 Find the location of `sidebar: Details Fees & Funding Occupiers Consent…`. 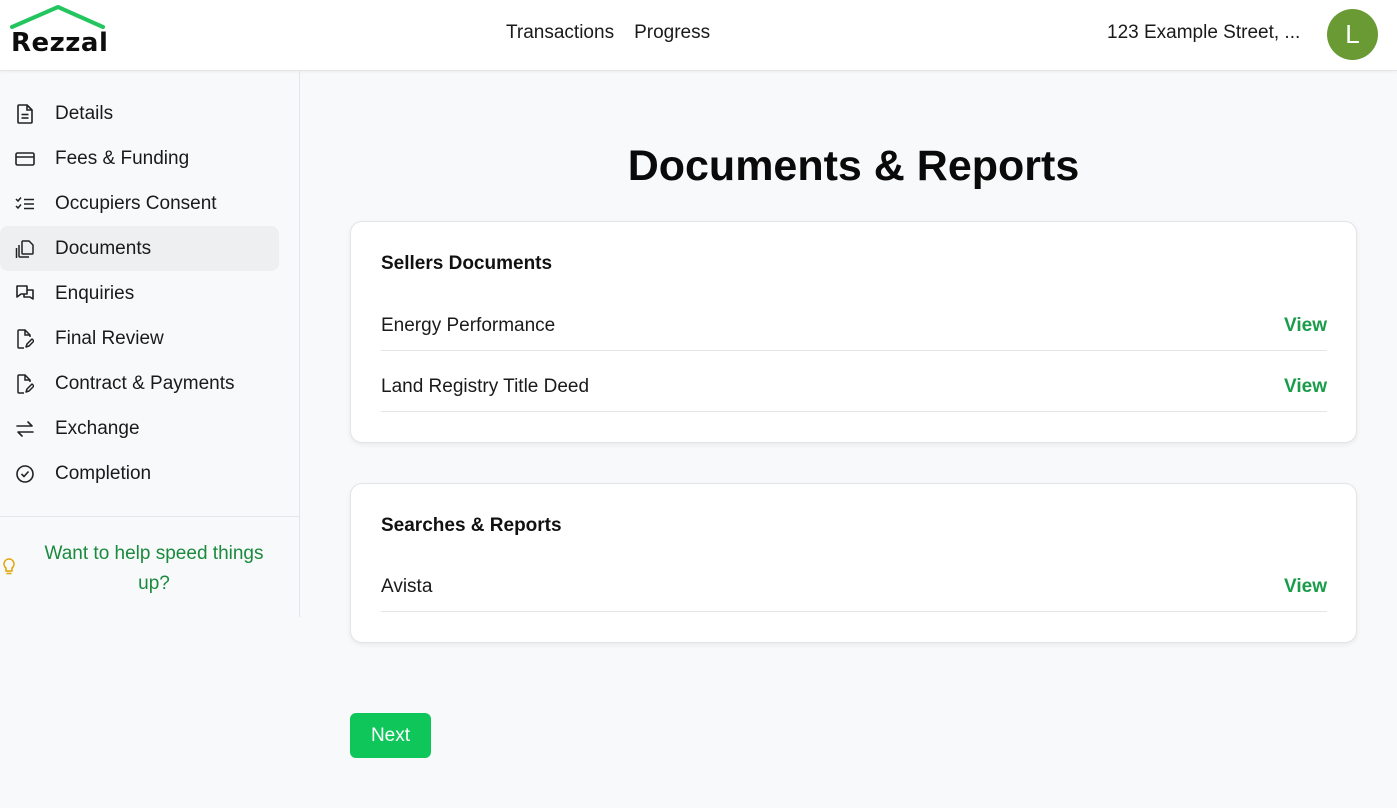

sidebar: Details Fees & Funding Occupiers Consent… is located at coordinates (150, 344).